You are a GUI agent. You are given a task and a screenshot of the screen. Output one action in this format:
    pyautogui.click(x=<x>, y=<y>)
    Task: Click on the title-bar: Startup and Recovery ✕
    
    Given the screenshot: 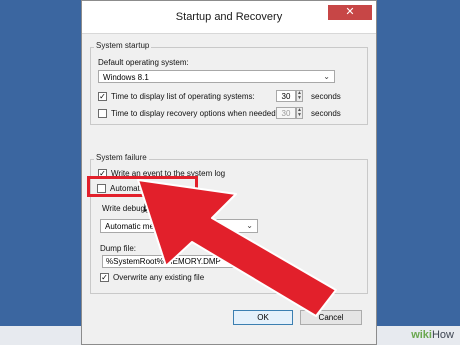 What is the action you would take?
    pyautogui.click(x=229, y=17)
    